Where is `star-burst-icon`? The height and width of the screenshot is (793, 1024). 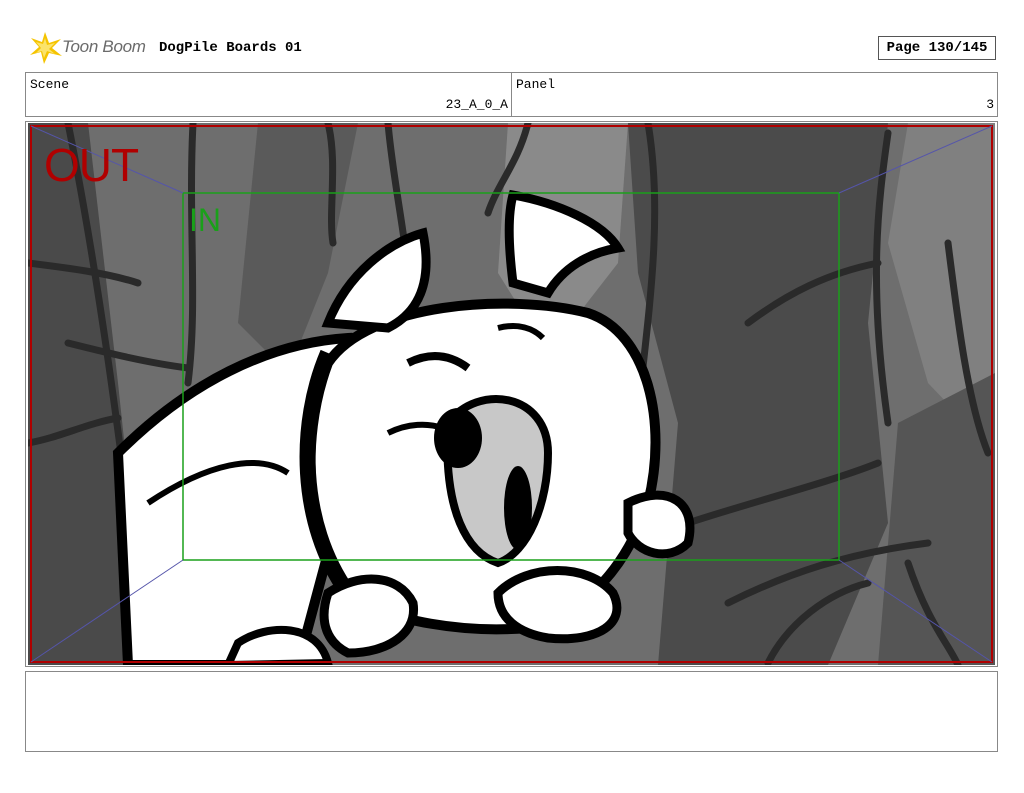 star-burst-icon is located at coordinates (46, 48).